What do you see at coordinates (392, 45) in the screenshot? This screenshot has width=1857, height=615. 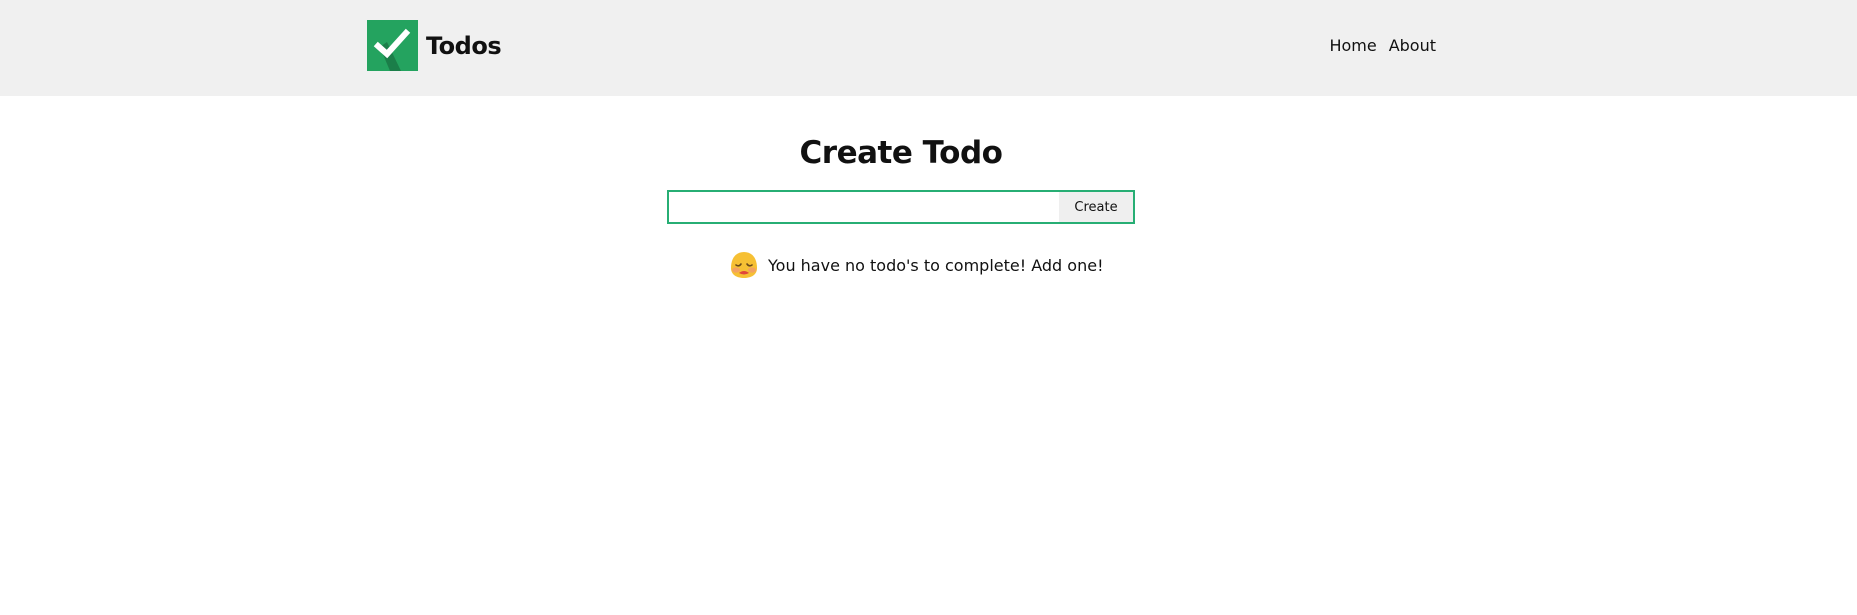 I see `checkmark-icon` at bounding box center [392, 45].